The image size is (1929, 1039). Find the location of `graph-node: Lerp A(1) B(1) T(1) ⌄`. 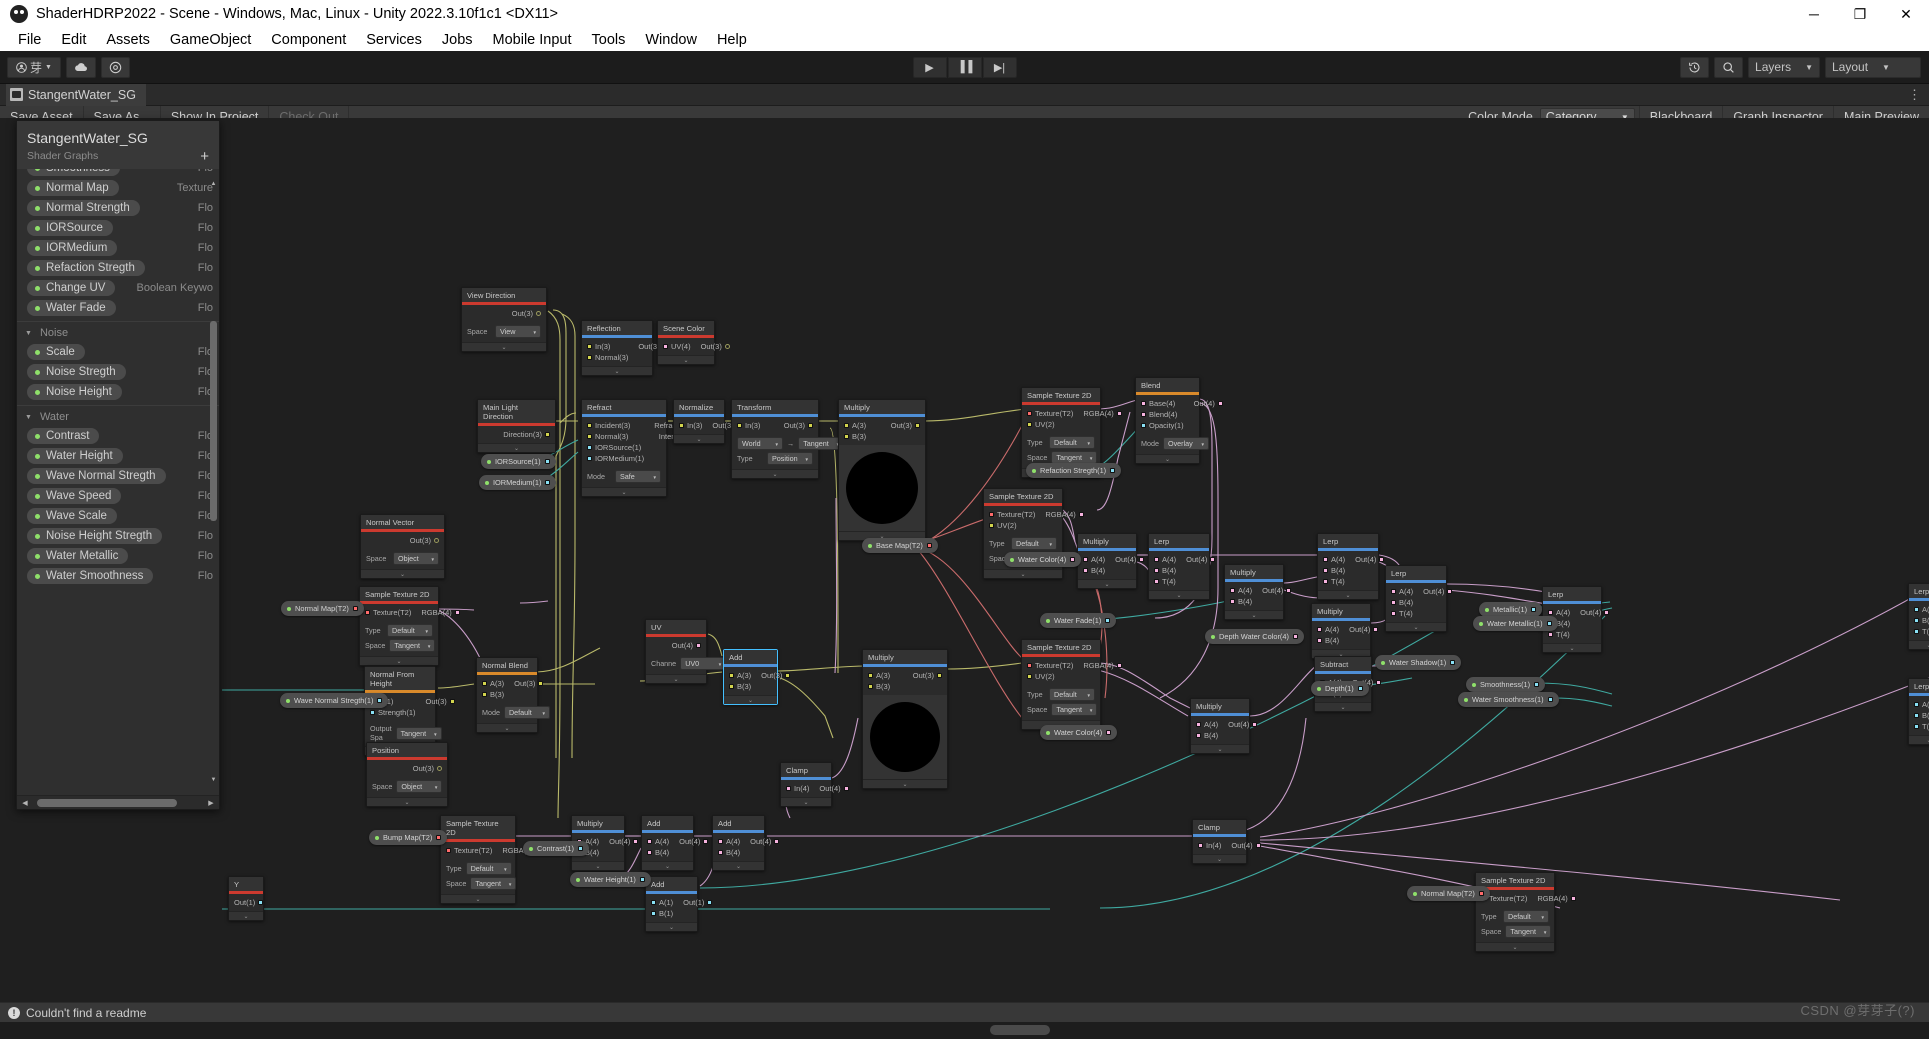

graph-node: Lerp A(1) B(1) T(1) ⌄ is located at coordinates (1918, 711).